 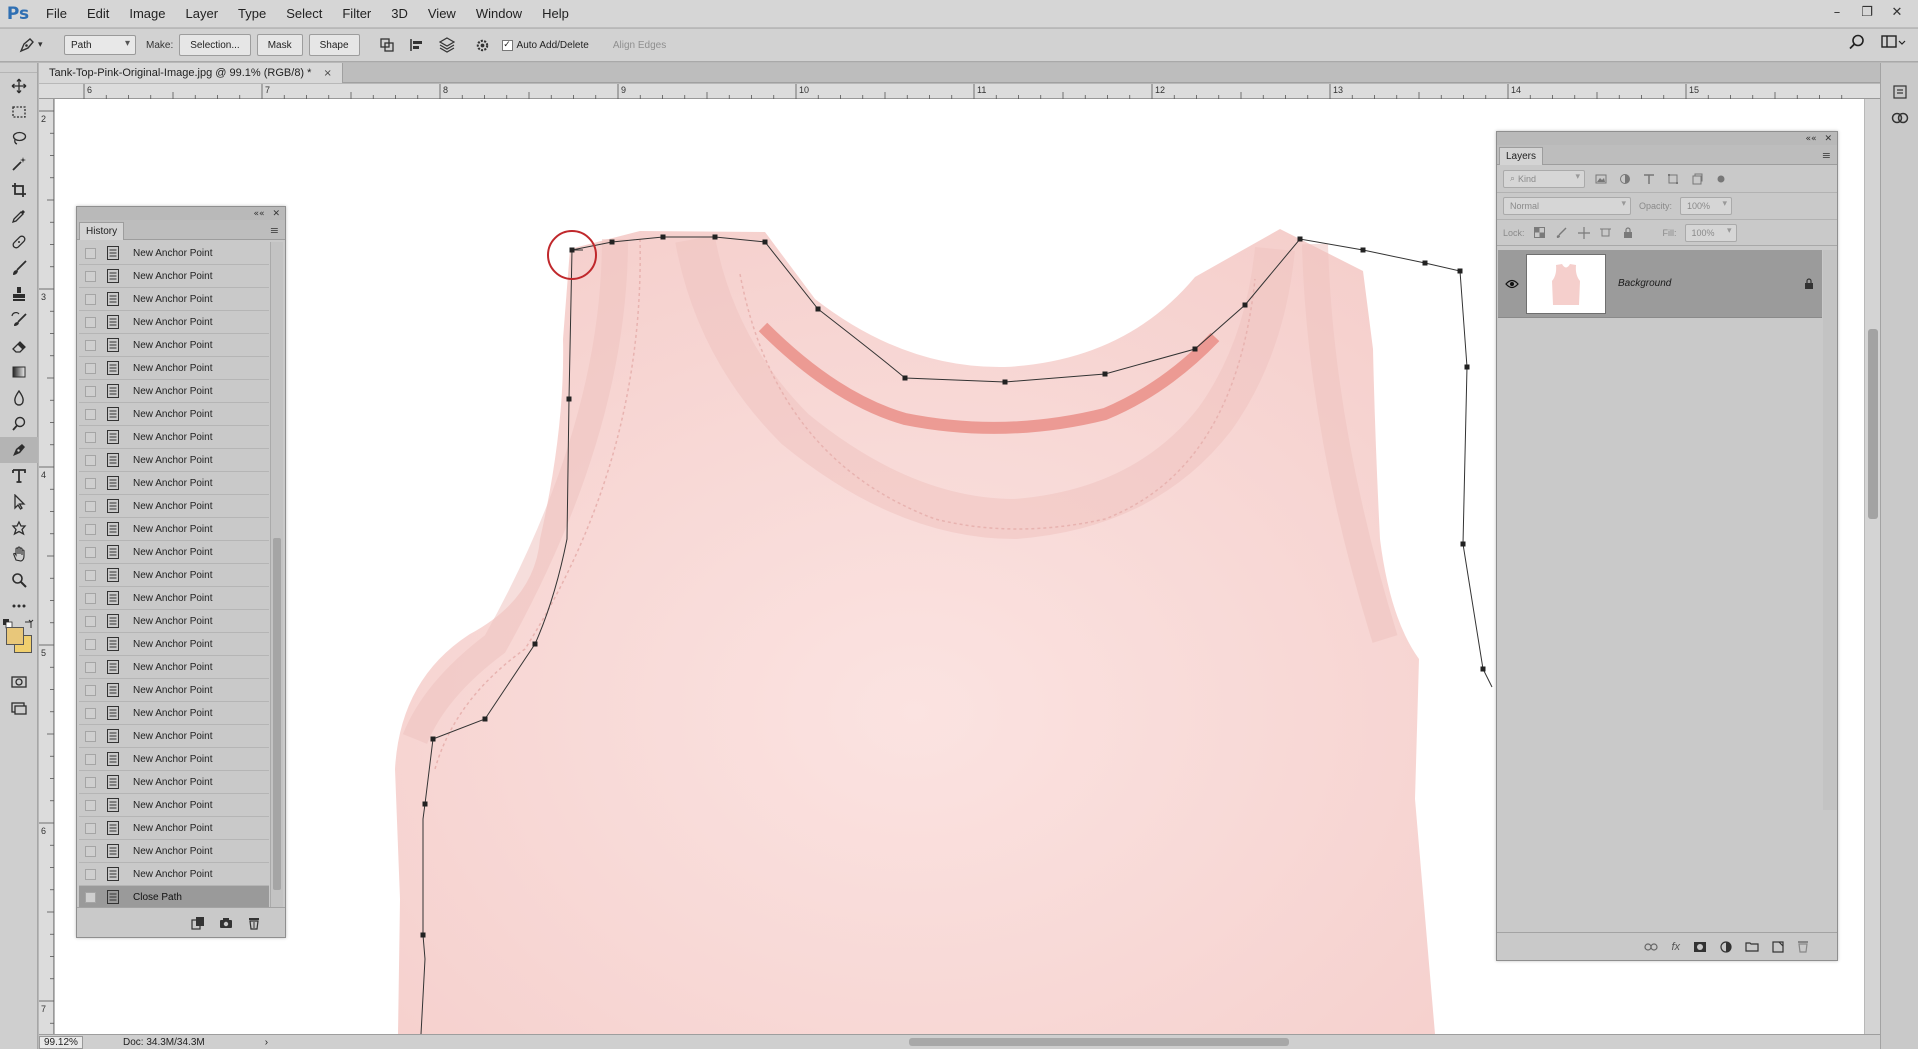 I want to click on close-panel-icon: ✕, so click(x=1828, y=139).